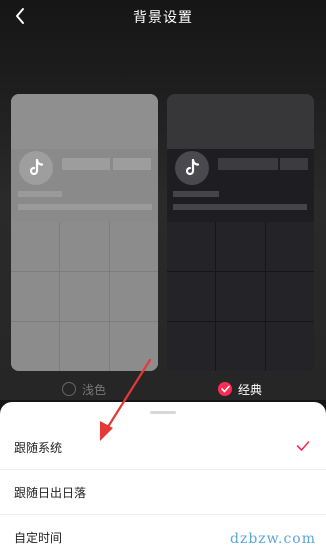 The image size is (326, 553). Describe the element at coordinates (38, 448) in the screenshot. I see `option-label: 跟随系统` at that location.